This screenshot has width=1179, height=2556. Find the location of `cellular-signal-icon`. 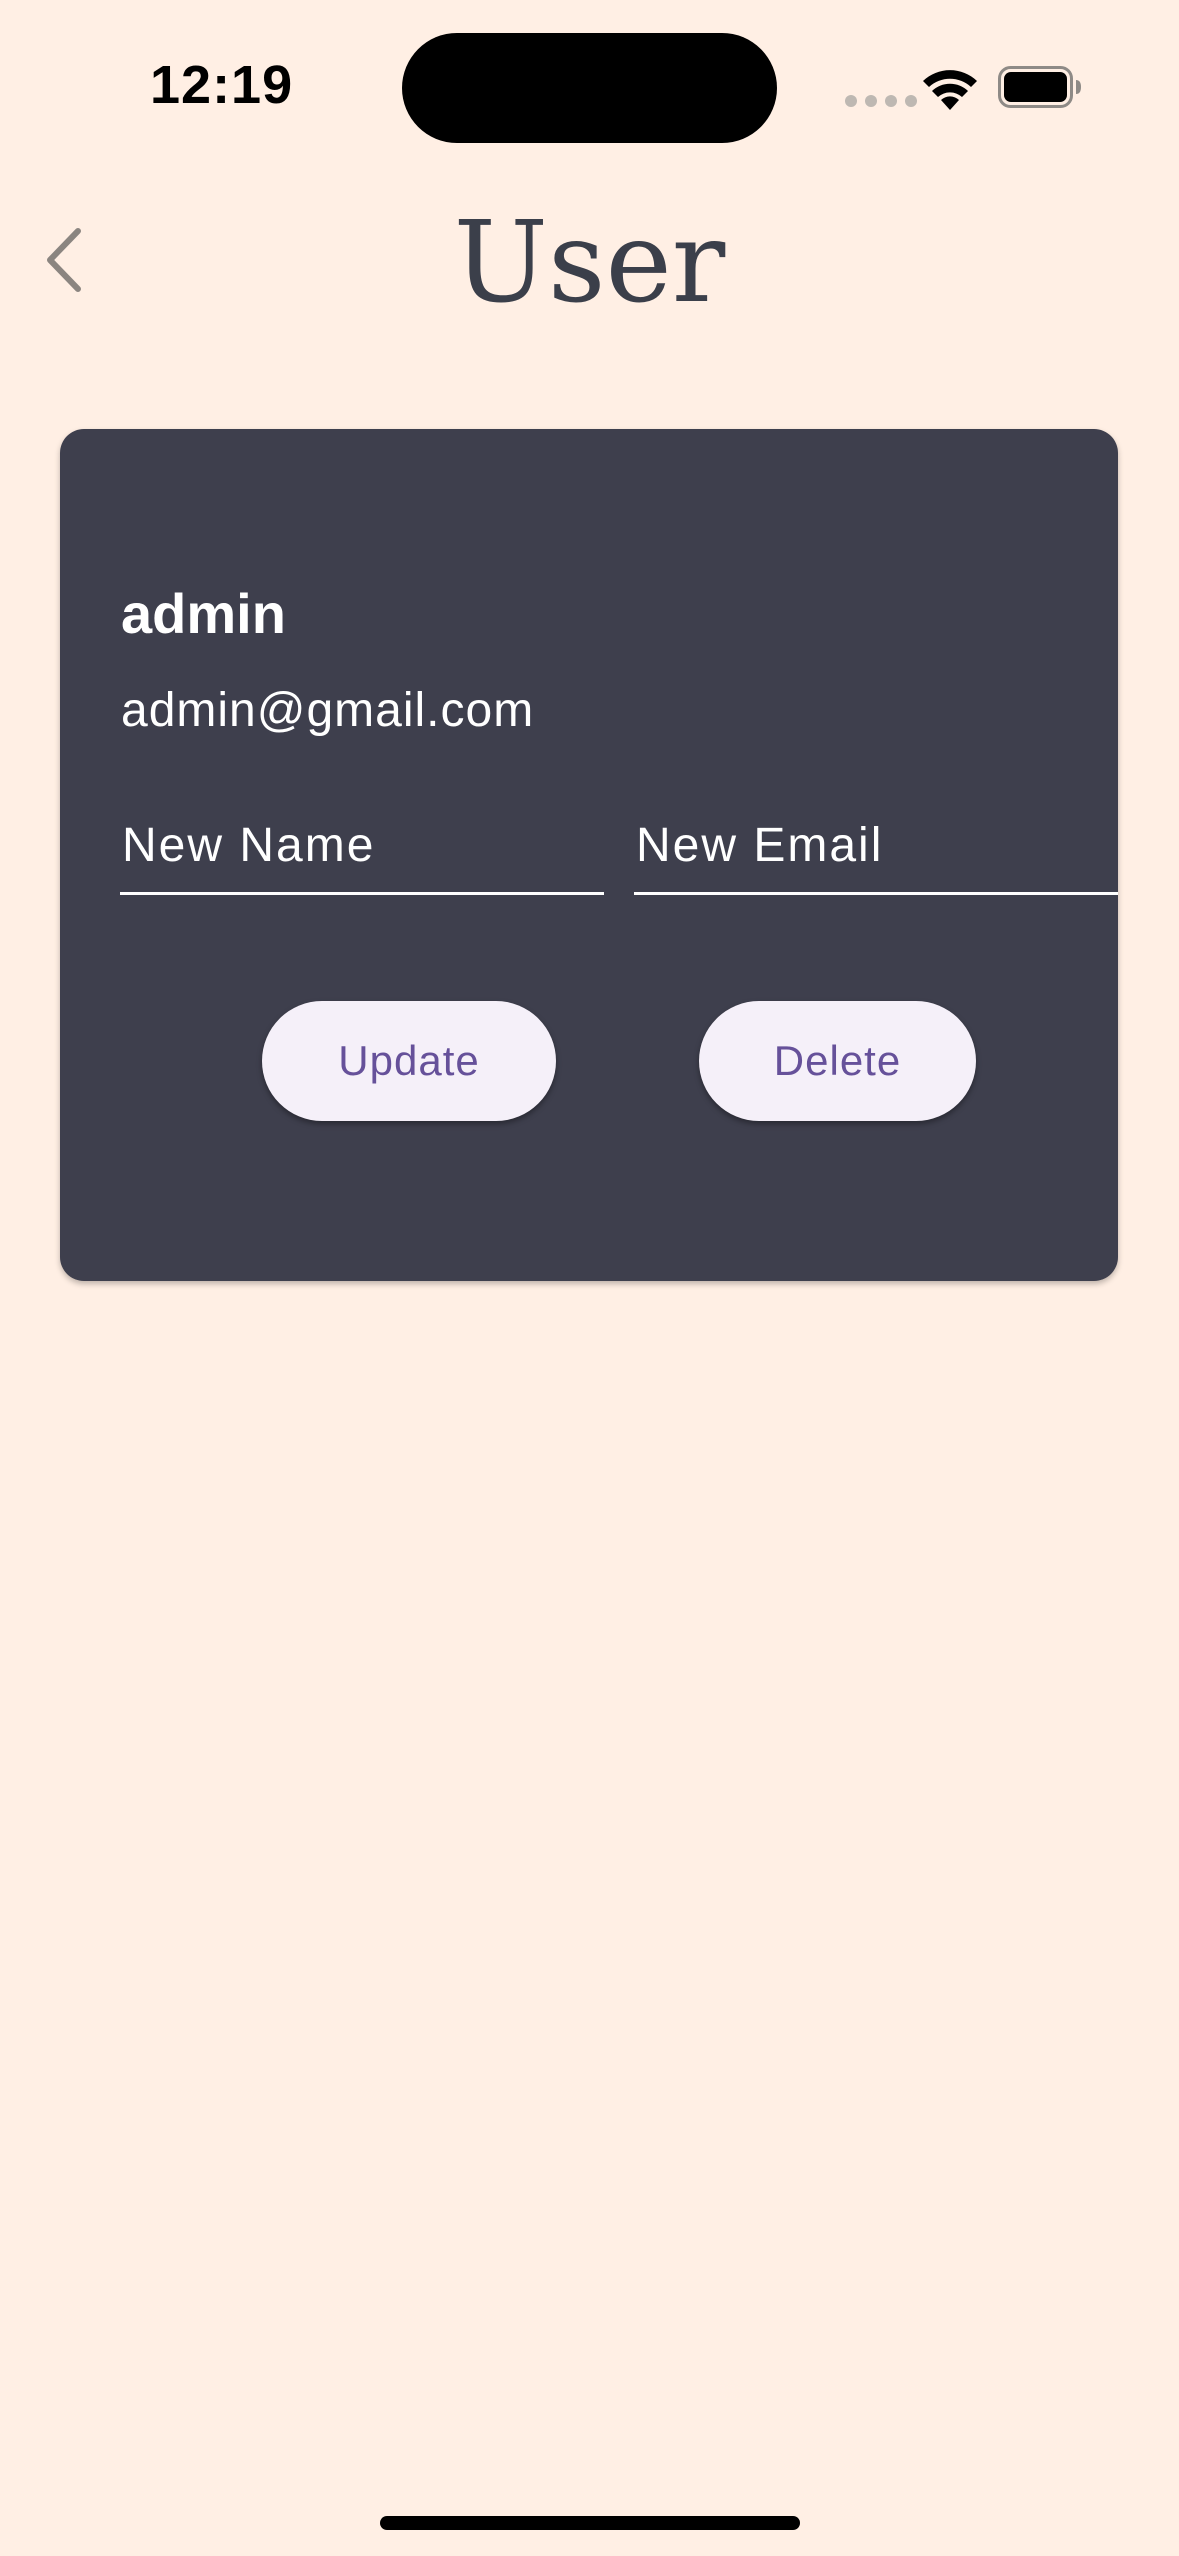

cellular-signal-icon is located at coordinates (881, 101).